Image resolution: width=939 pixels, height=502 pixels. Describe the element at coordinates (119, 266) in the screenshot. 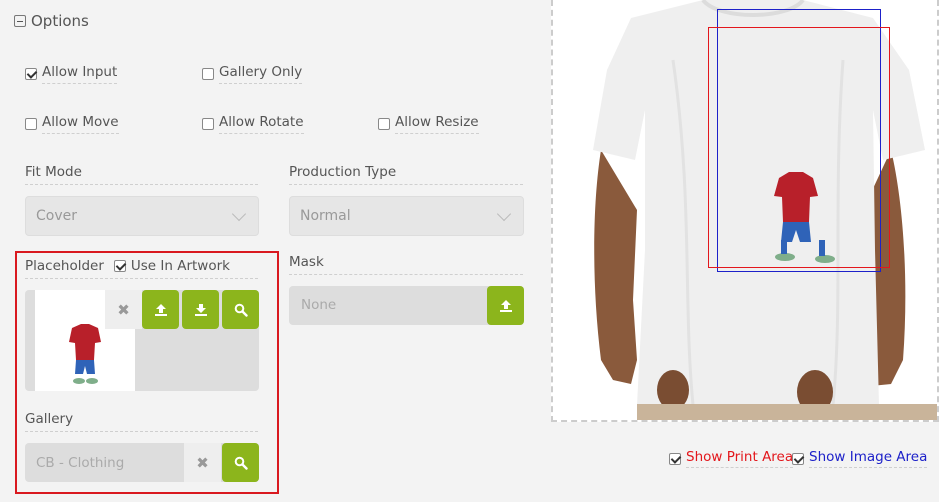

I see `use-in-artwork-checkbox` at that location.